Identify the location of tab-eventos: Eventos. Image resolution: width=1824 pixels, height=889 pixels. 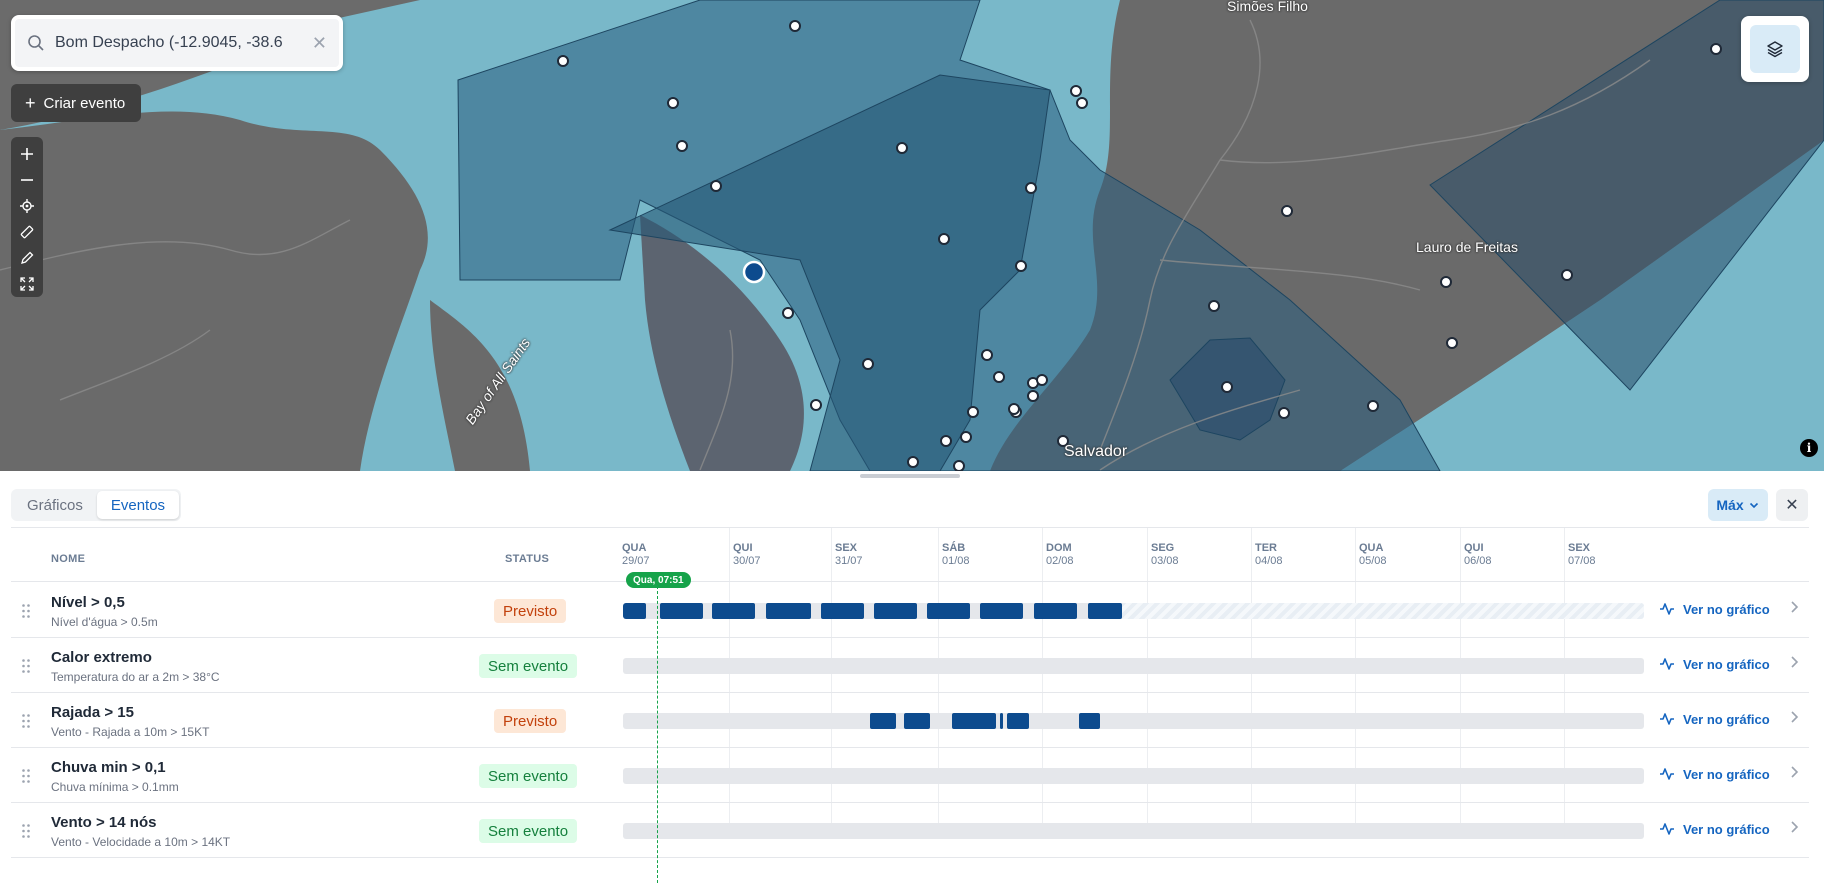
(138, 505).